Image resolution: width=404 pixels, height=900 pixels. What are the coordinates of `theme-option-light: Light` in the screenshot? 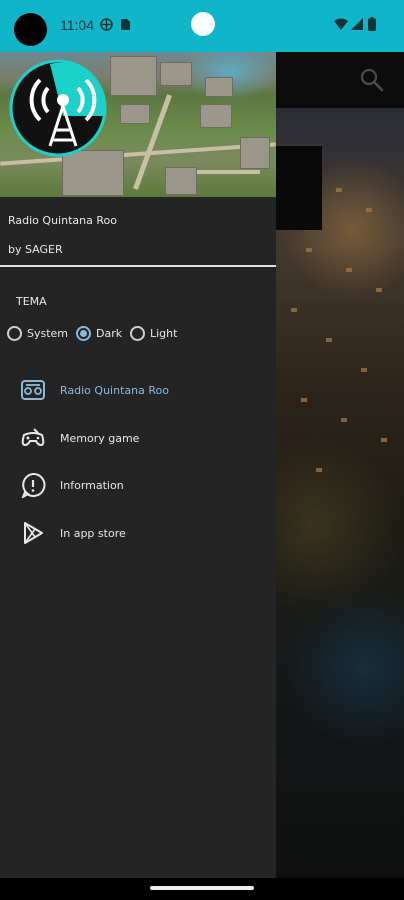 It's located at (153, 333).